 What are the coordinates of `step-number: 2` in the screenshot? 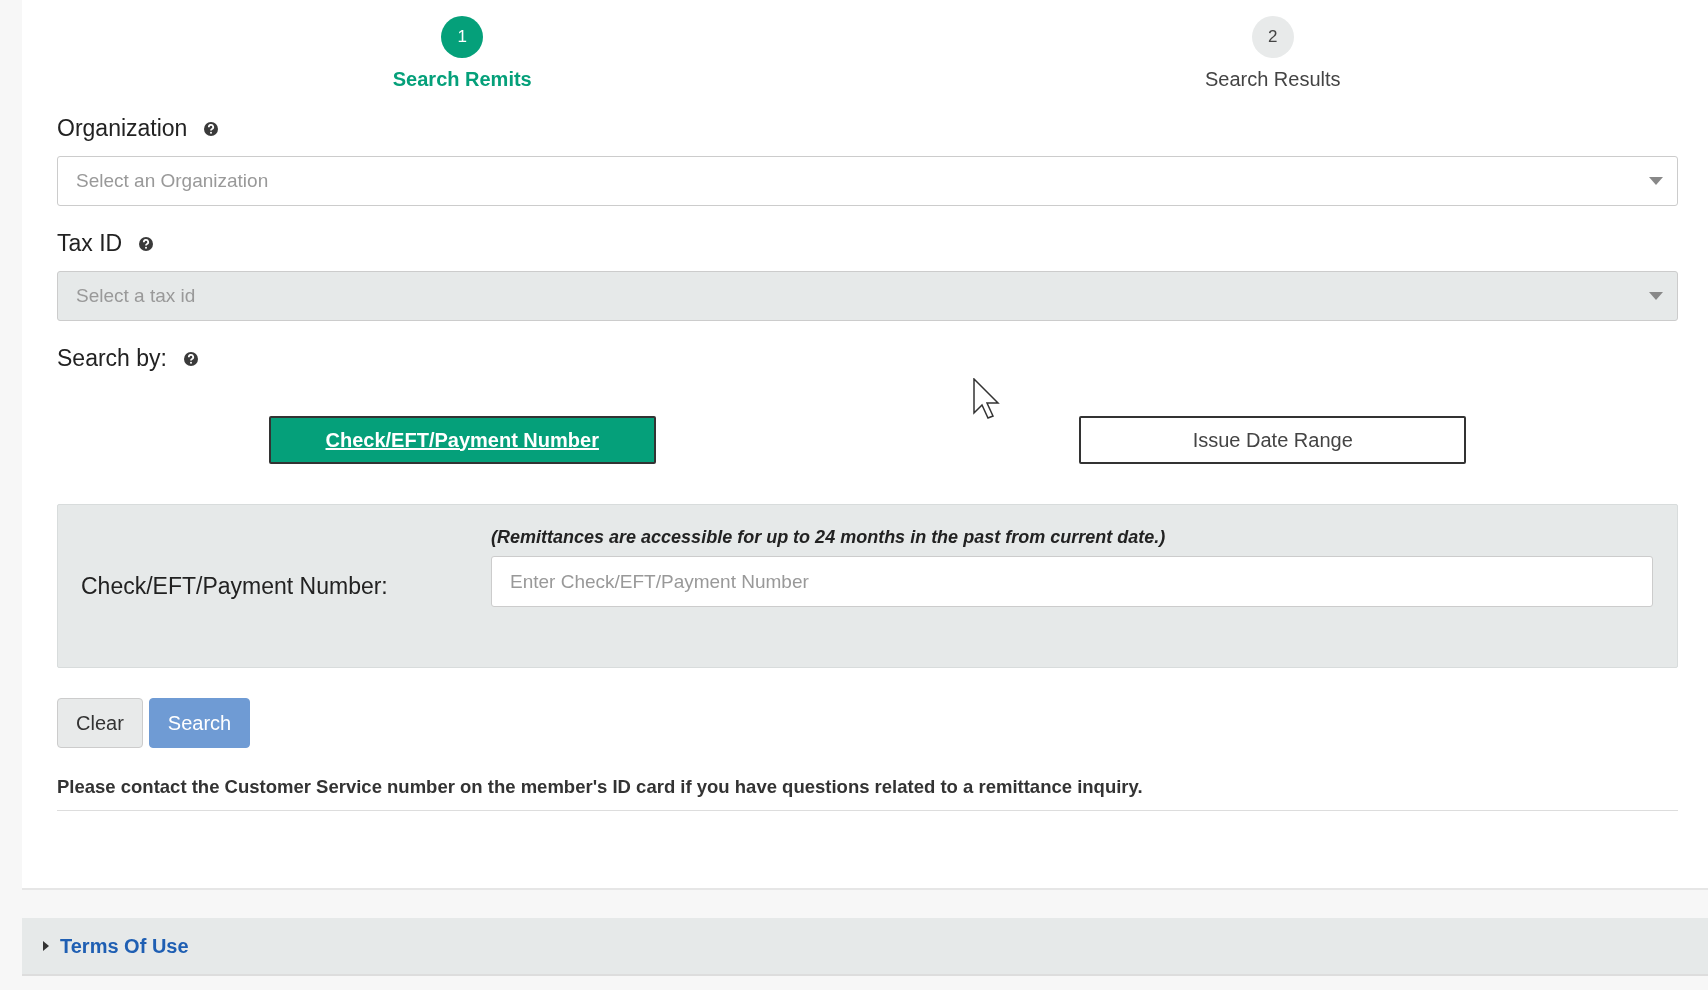 It's located at (1272, 37).